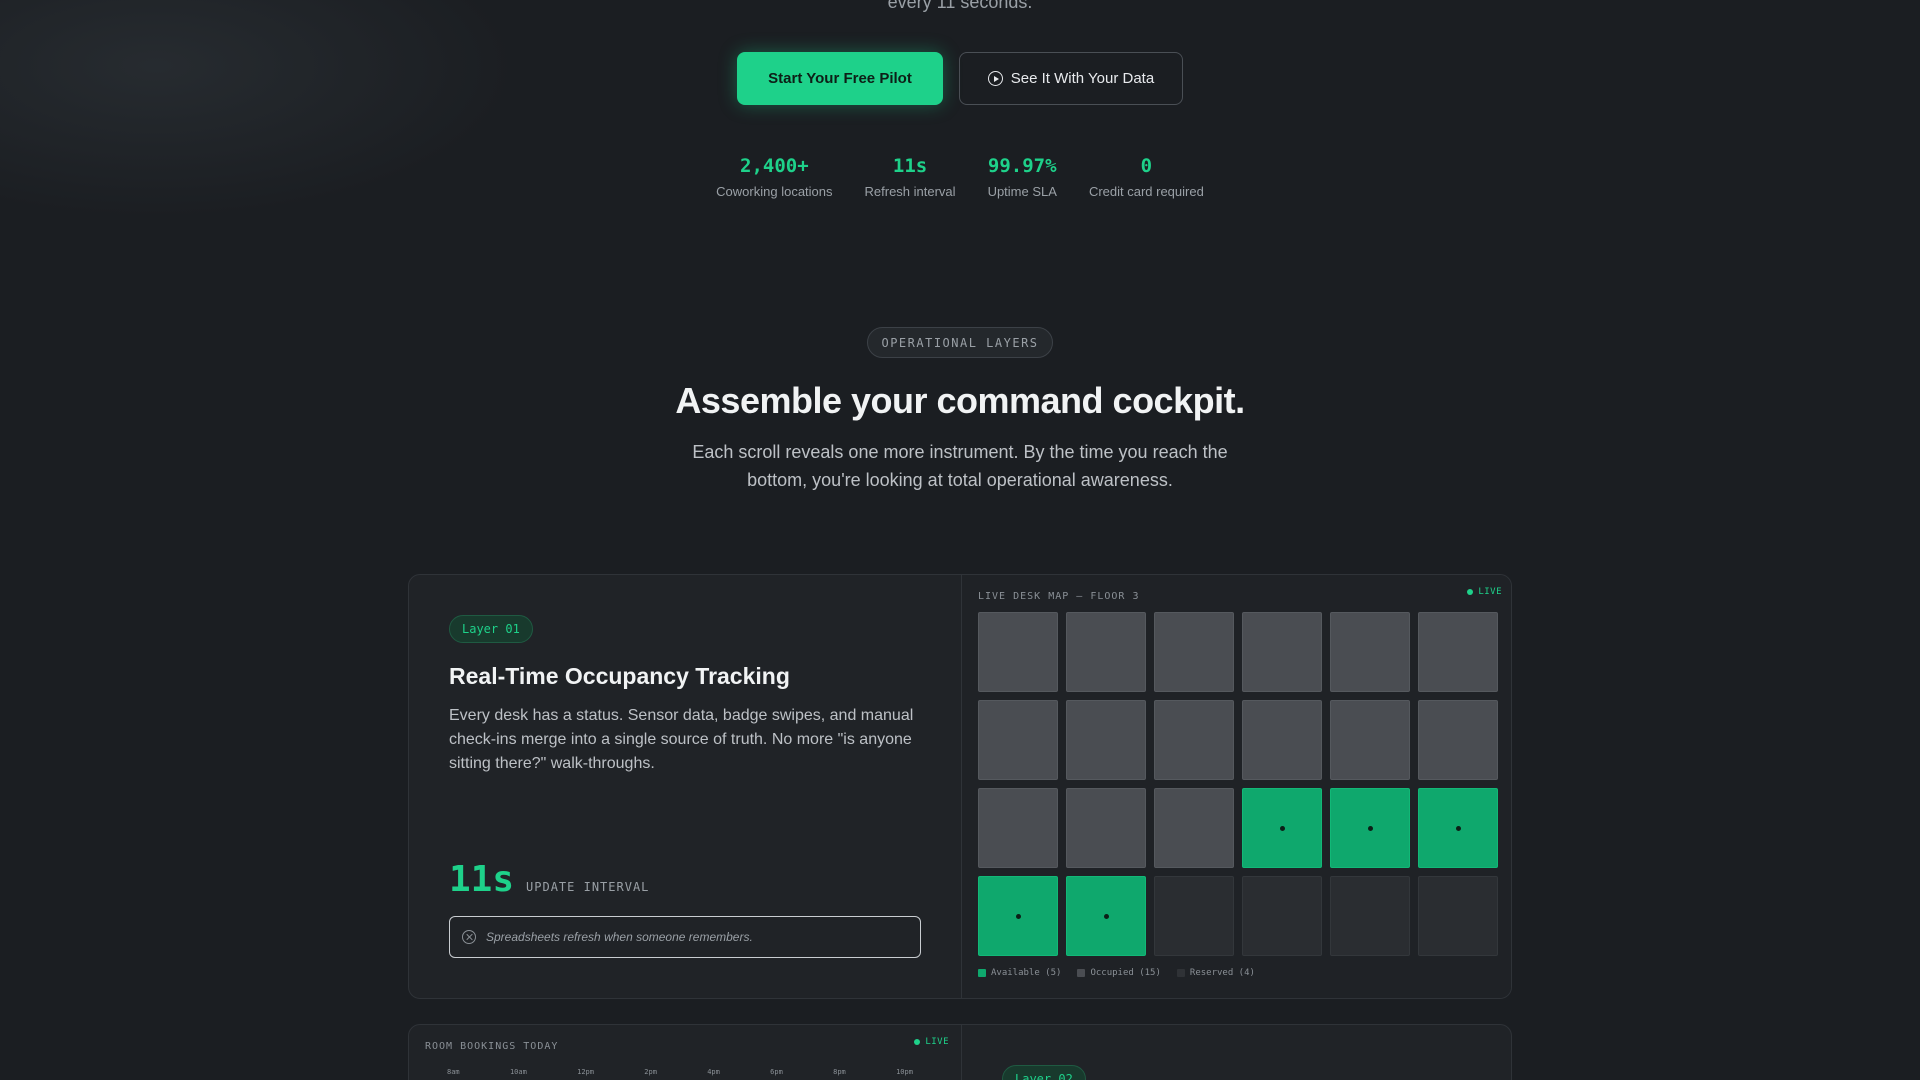 This screenshot has width=1920, height=1080. What do you see at coordinates (469, 937) in the screenshot?
I see `x-circle-icon` at bounding box center [469, 937].